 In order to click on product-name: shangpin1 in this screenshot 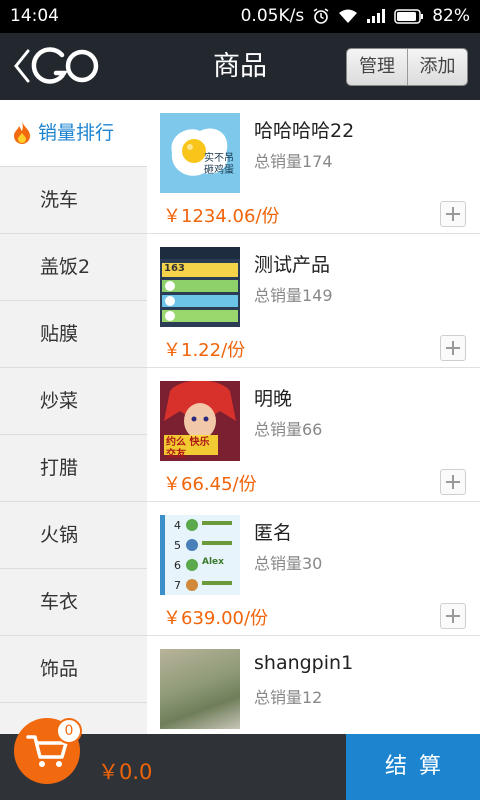, I will do `click(304, 663)`.